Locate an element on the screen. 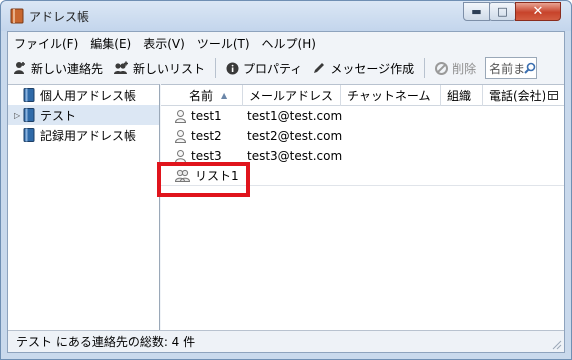 The image size is (572, 360). new-list-label: 新しいリスト is located at coordinates (169, 68).